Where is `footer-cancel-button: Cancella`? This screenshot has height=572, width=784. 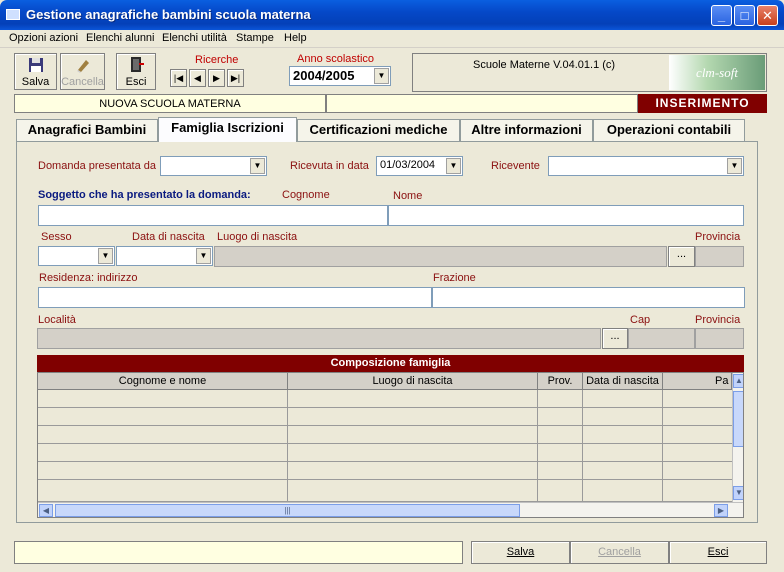 footer-cancel-button: Cancella is located at coordinates (619, 552).